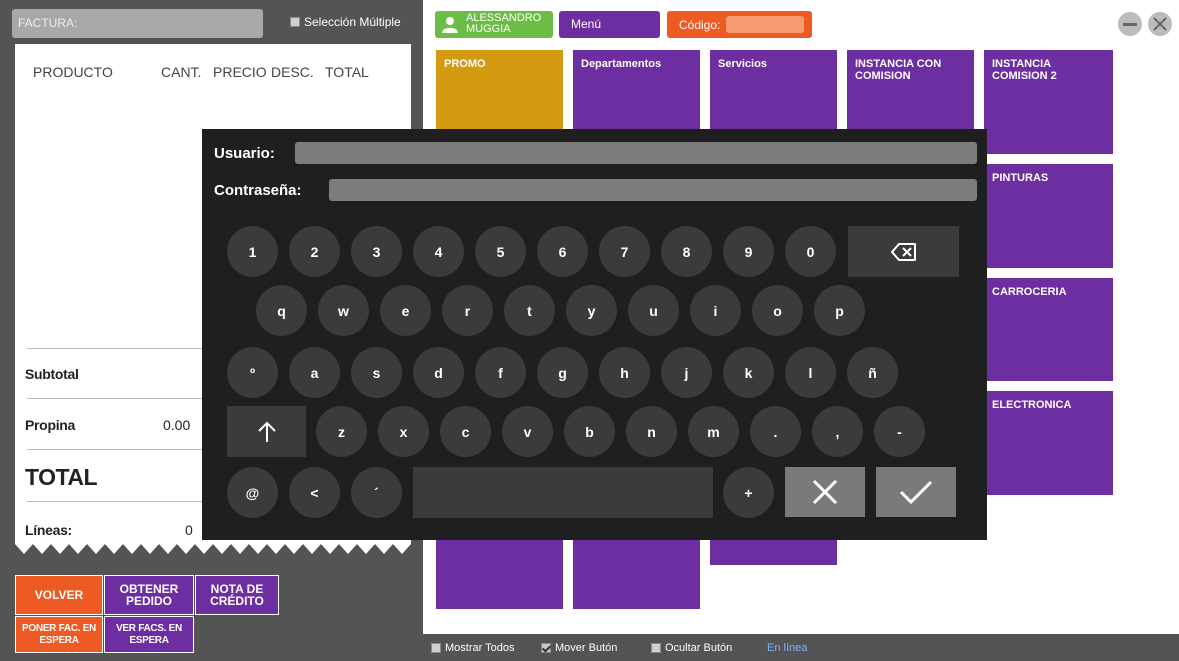  What do you see at coordinates (899, 431) in the screenshot?
I see `key-dash: -` at bounding box center [899, 431].